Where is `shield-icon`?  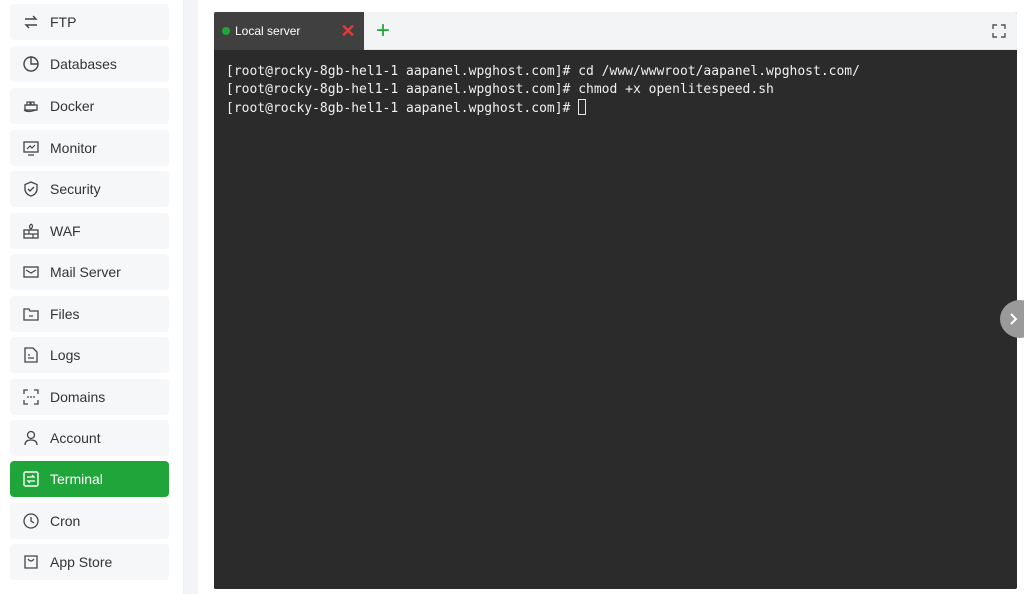 shield-icon is located at coordinates (31, 189).